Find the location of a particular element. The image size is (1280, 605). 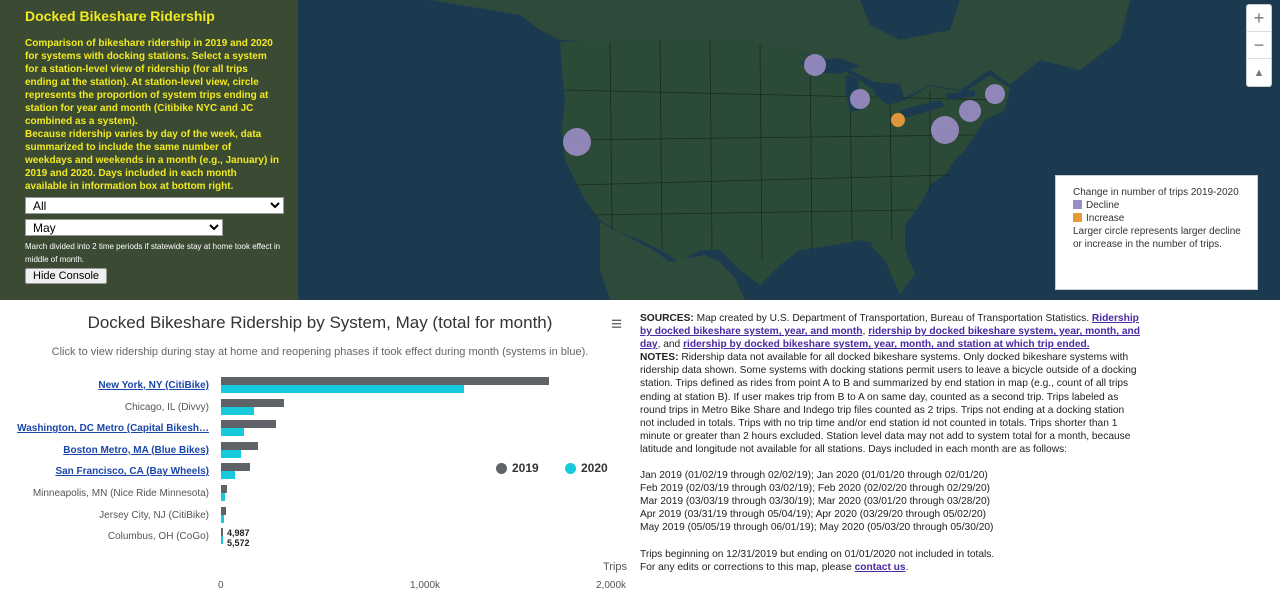

category-label: Boston Metro, MA (Blue Bikes) is located at coordinates (136, 450).